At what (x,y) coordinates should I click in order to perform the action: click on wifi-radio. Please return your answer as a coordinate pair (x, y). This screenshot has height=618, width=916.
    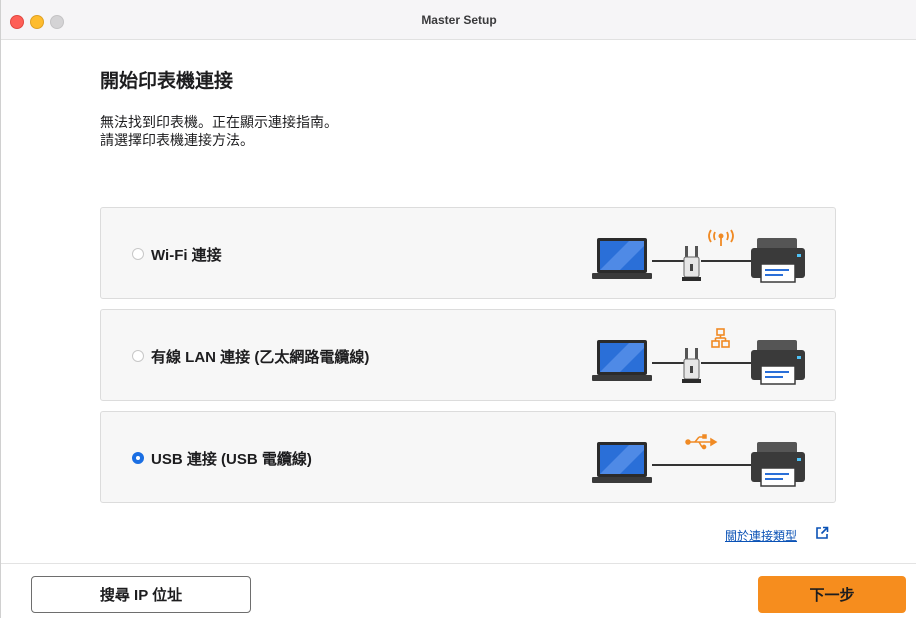
    Looking at the image, I should click on (138, 254).